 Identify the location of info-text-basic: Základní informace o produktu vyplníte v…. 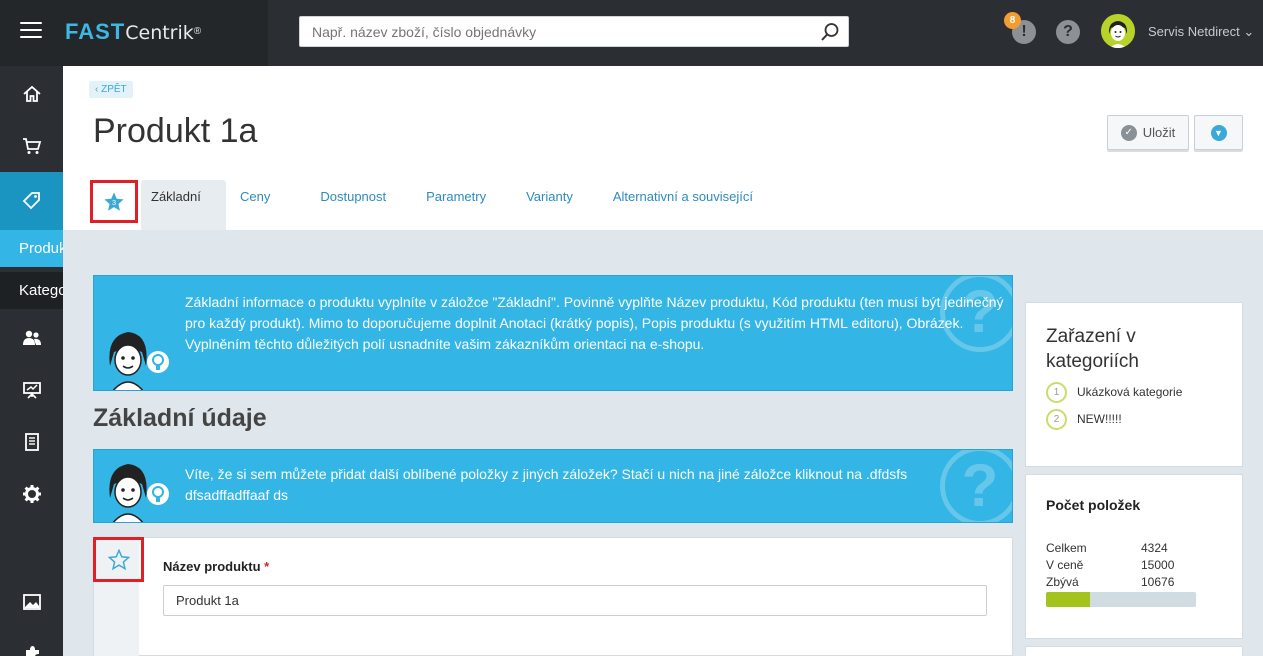
(594, 323).